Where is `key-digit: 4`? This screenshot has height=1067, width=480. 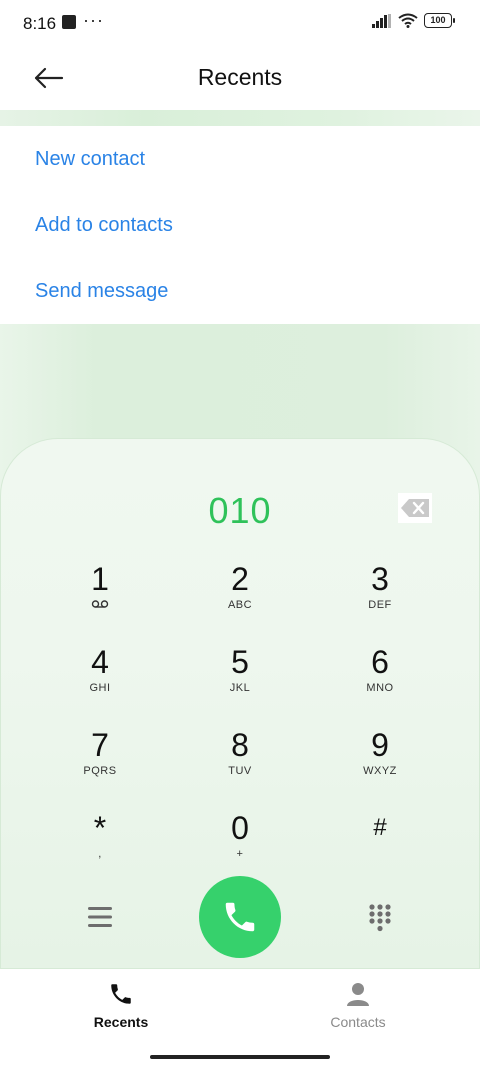
key-digit: 4 is located at coordinates (100, 662).